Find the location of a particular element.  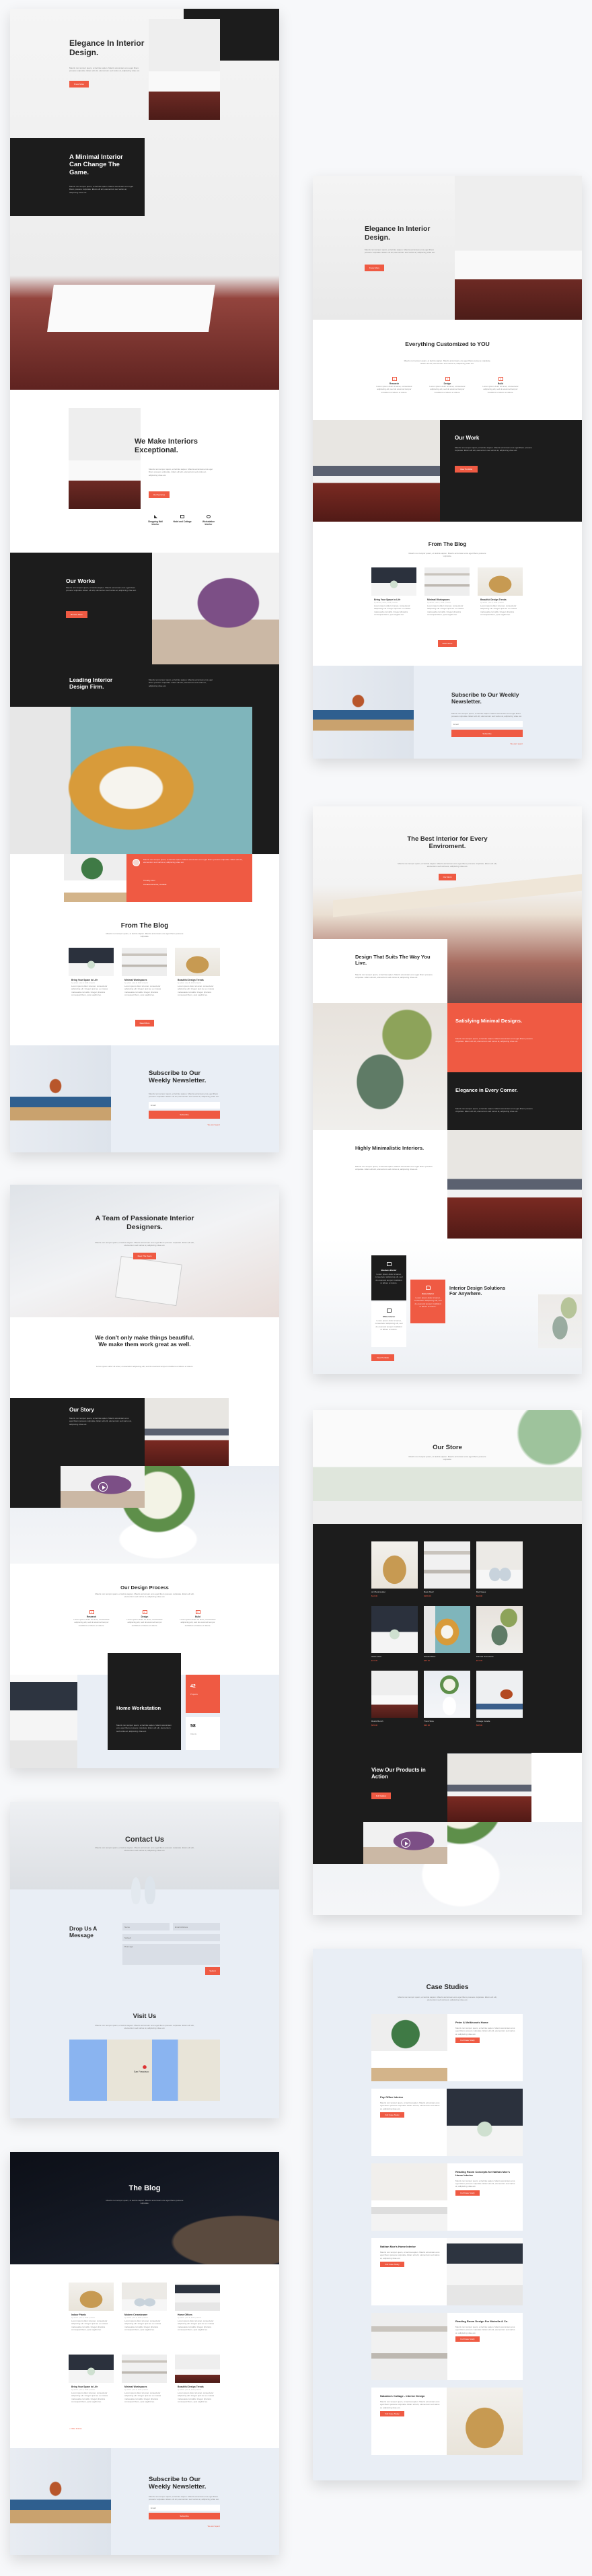

post-title: Modern Ceramicware is located at coordinates (144, 2314).